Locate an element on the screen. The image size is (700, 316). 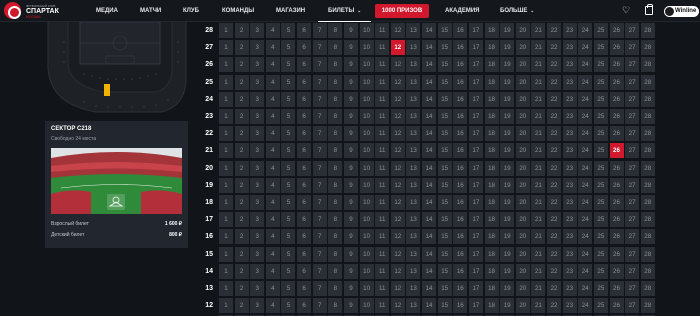
seat-selected: 12 is located at coordinates (397, 48).